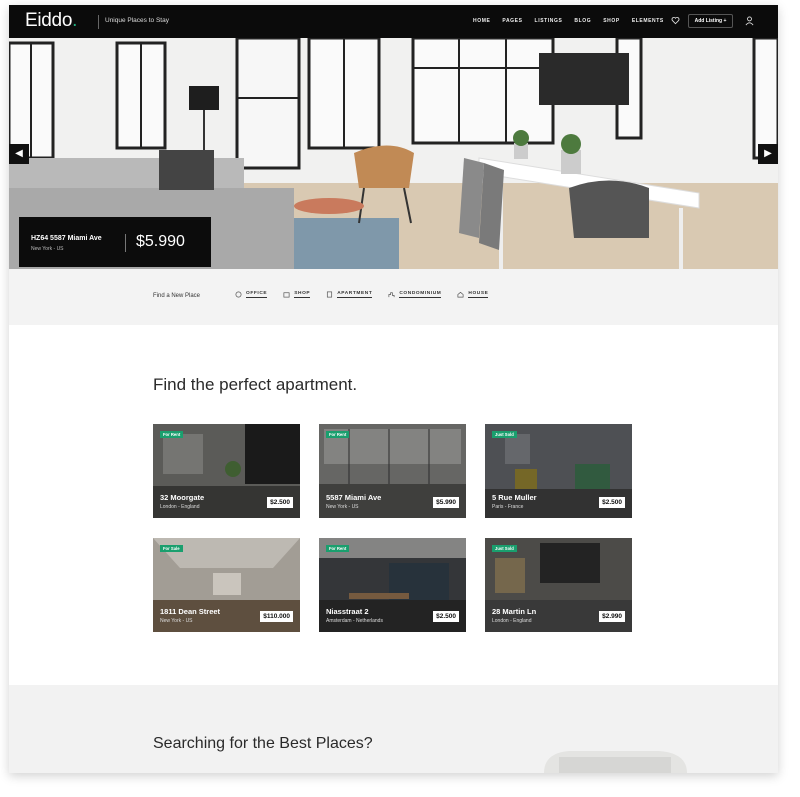 Image resolution: width=800 pixels, height=797 pixels. What do you see at coordinates (182, 497) in the screenshot?
I see `listing-title: 32 Moorgate` at bounding box center [182, 497].